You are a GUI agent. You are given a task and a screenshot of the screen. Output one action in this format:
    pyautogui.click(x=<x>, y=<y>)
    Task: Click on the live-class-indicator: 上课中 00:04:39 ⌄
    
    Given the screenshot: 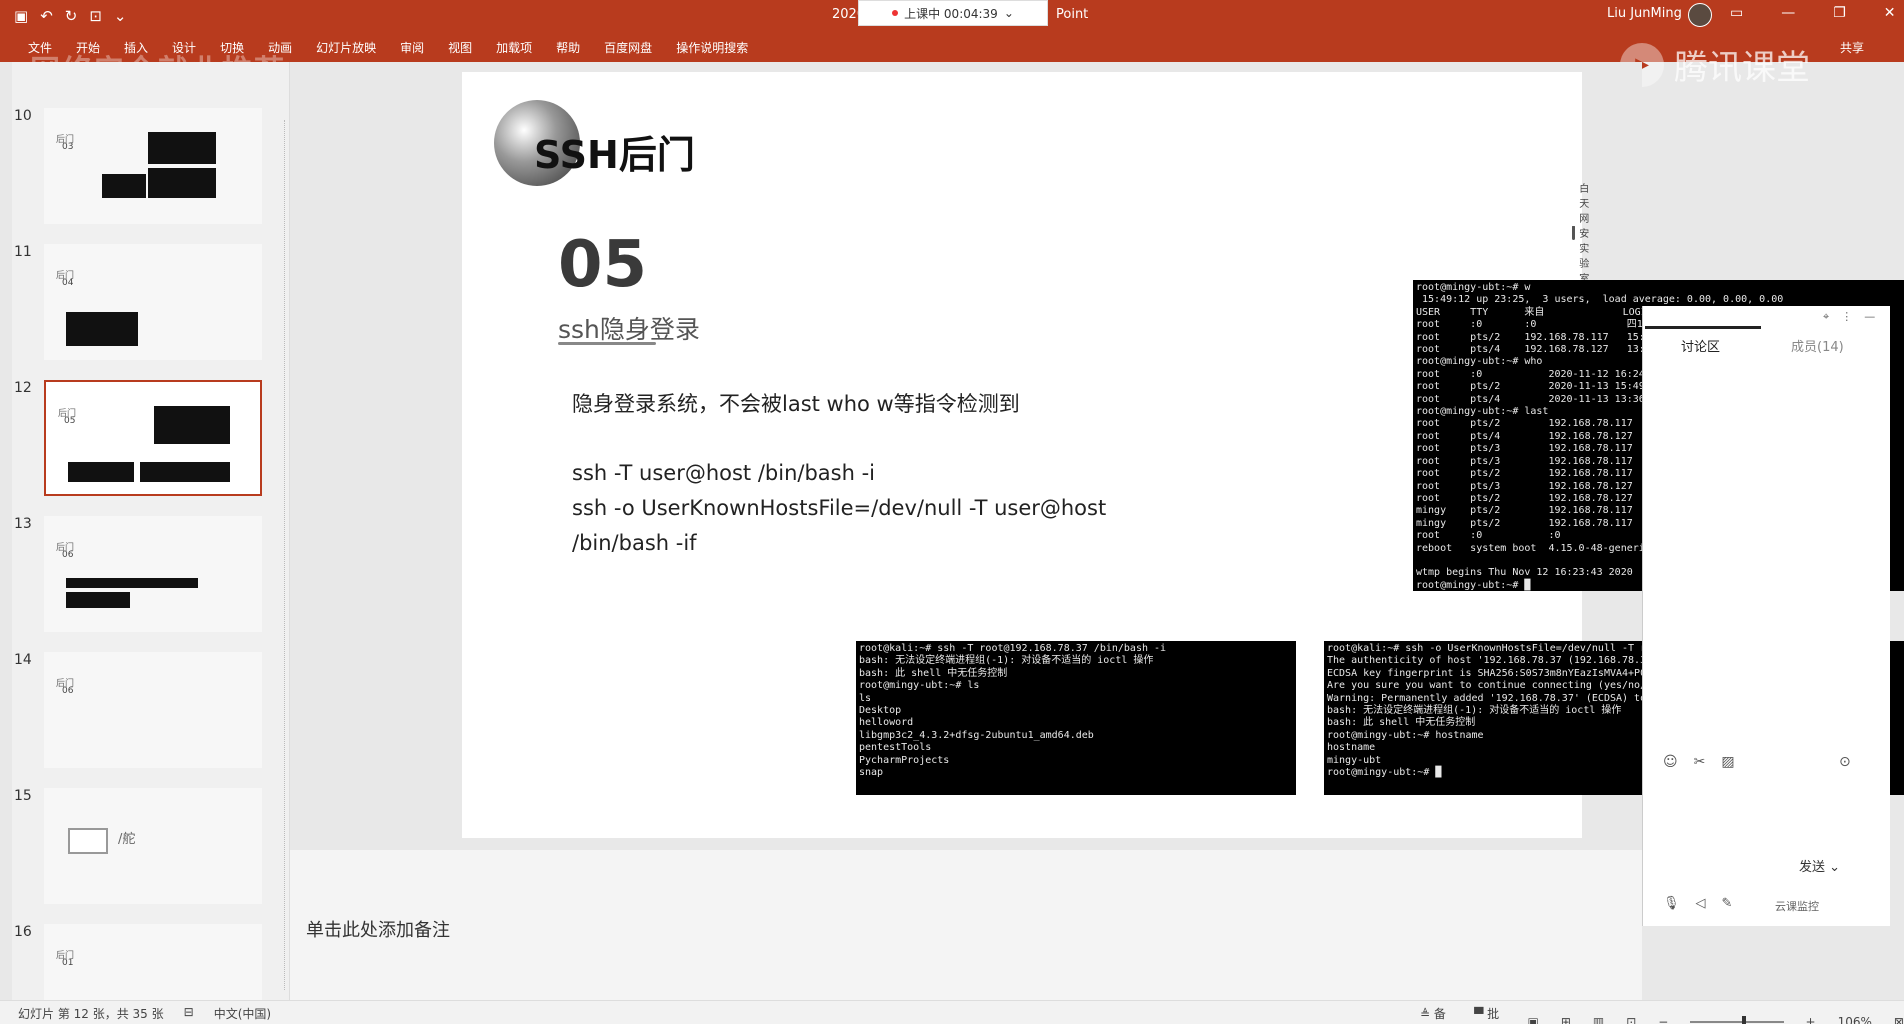 What is the action you would take?
    pyautogui.click(x=953, y=13)
    